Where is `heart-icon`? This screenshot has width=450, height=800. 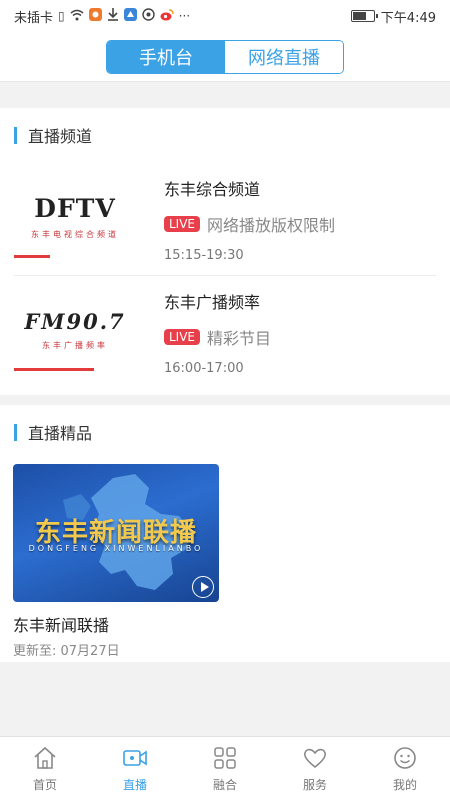
heart-icon is located at coordinates (315, 758).